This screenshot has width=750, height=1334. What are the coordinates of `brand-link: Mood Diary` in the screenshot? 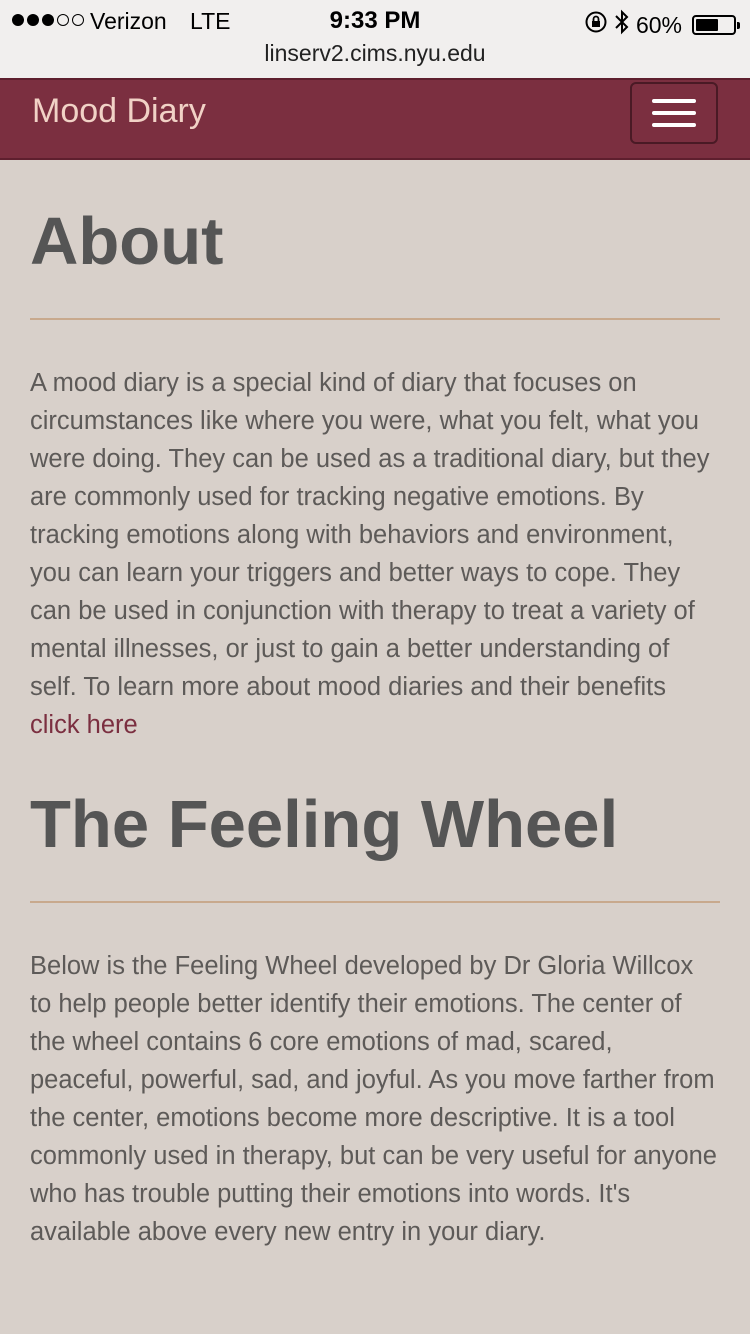 It's located at (119, 111).